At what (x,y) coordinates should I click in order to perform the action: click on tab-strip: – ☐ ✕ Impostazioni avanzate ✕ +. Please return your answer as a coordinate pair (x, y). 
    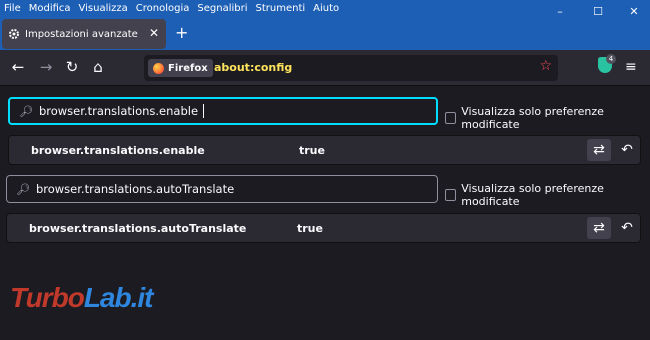
    Looking at the image, I should click on (325, 27).